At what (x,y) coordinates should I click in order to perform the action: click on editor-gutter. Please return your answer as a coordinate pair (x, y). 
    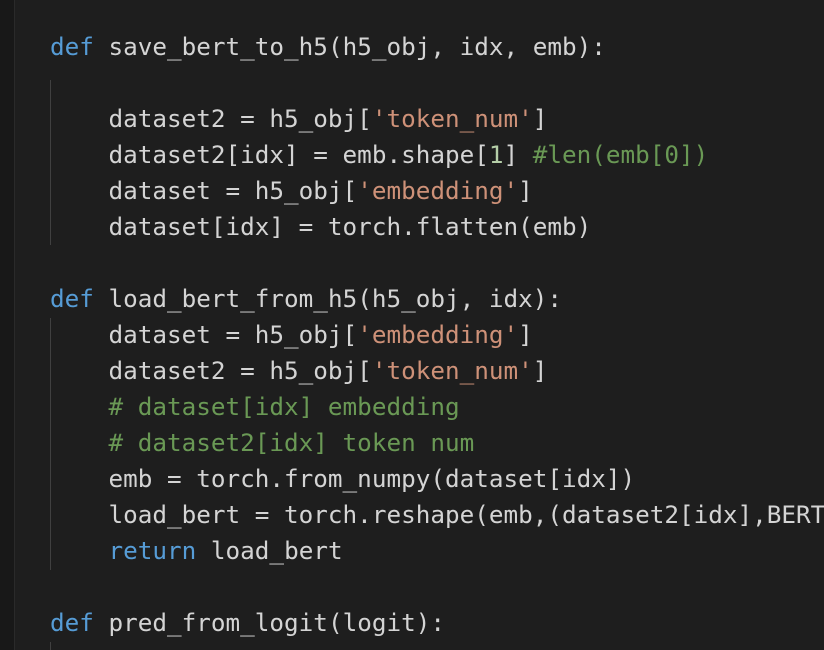
    Looking at the image, I should click on (7, 325).